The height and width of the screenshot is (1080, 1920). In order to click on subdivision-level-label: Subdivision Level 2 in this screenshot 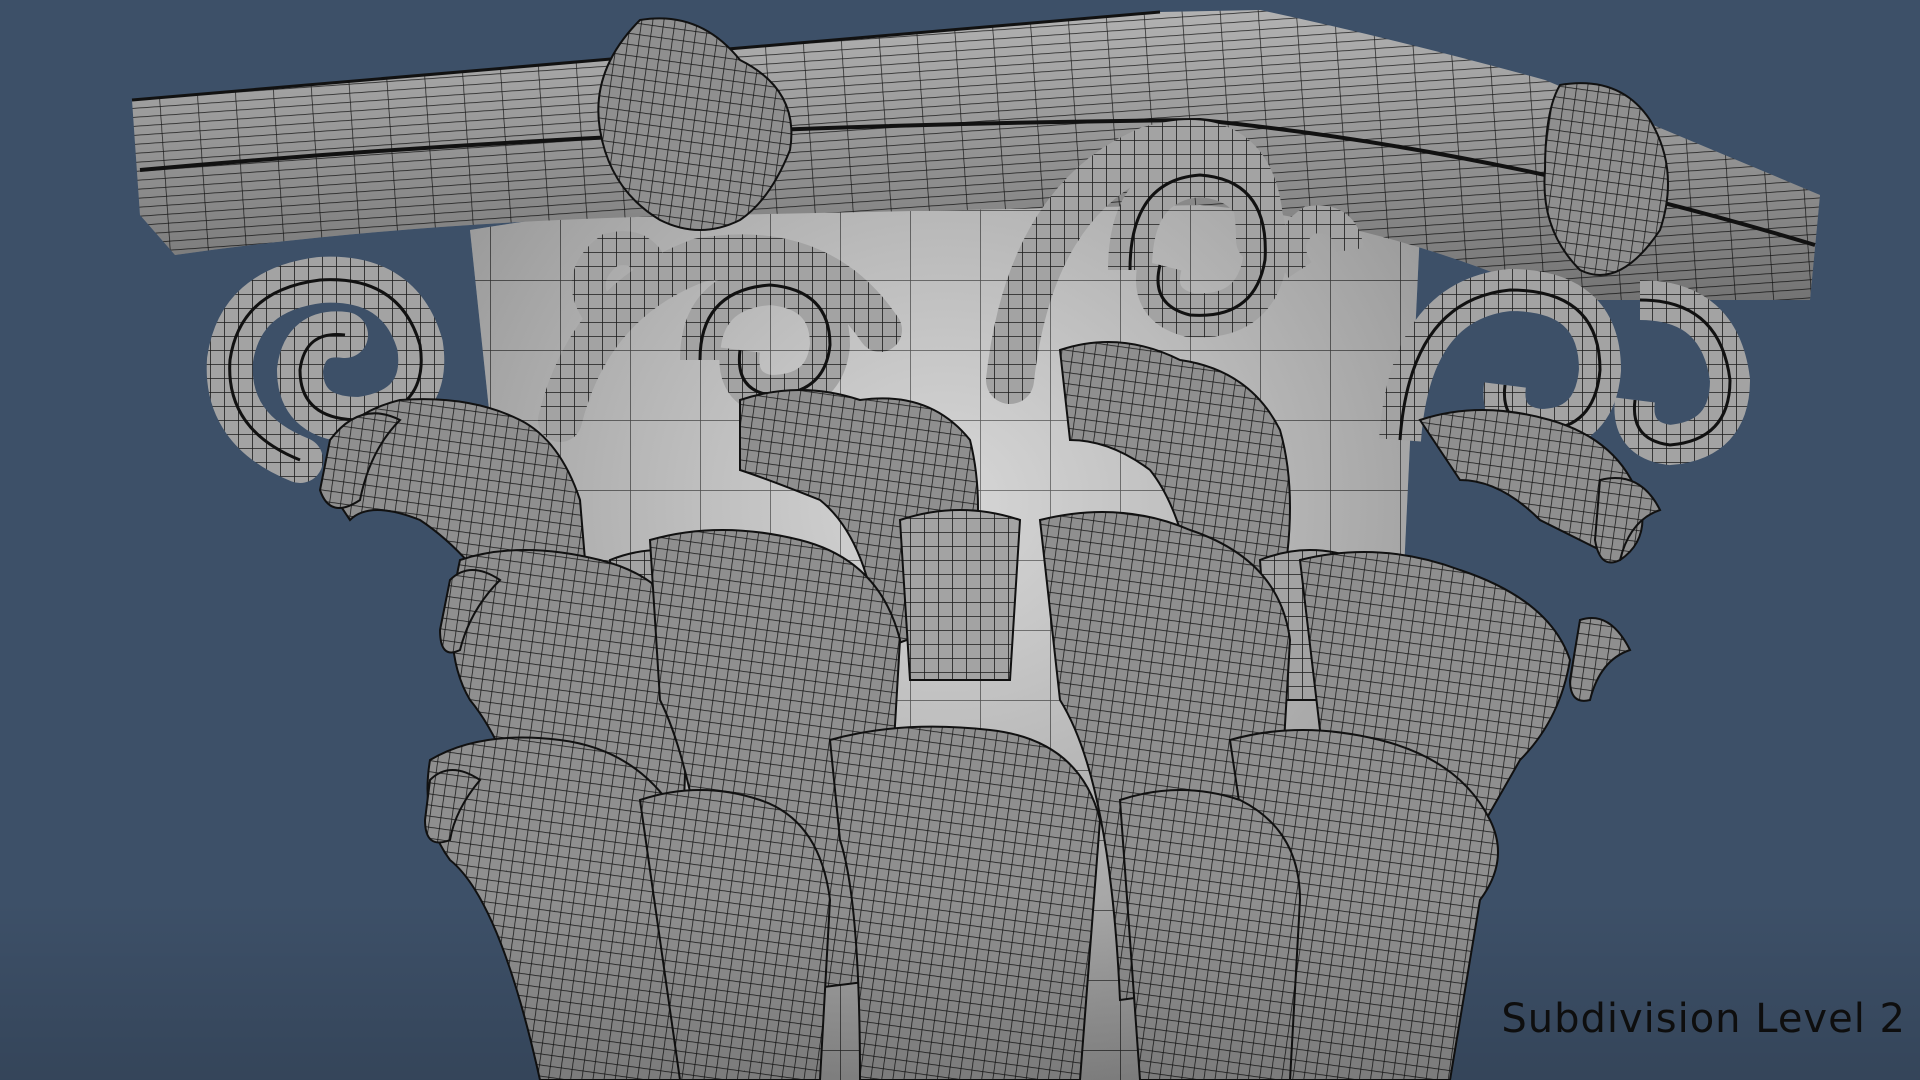, I will do `click(1703, 1019)`.